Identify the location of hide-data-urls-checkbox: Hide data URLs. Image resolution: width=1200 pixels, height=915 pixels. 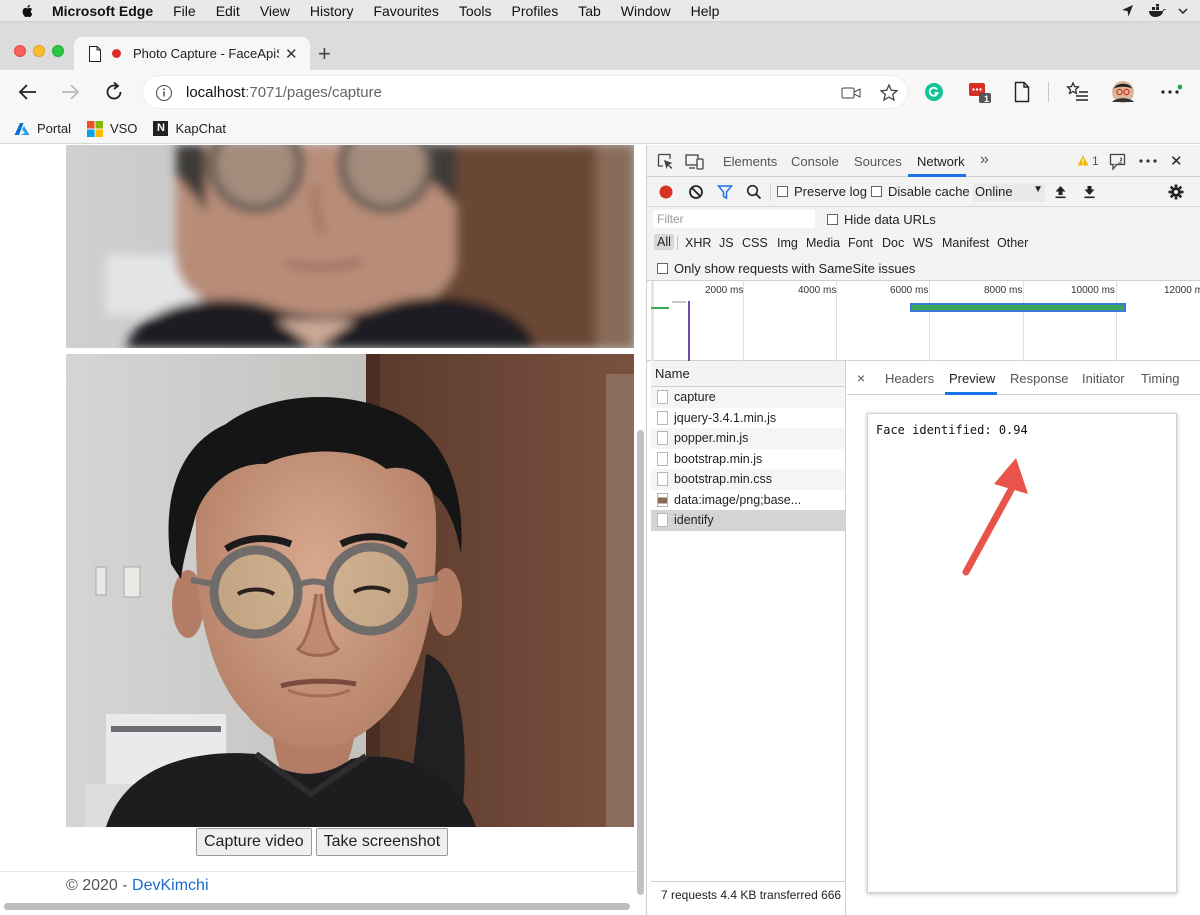
(881, 219).